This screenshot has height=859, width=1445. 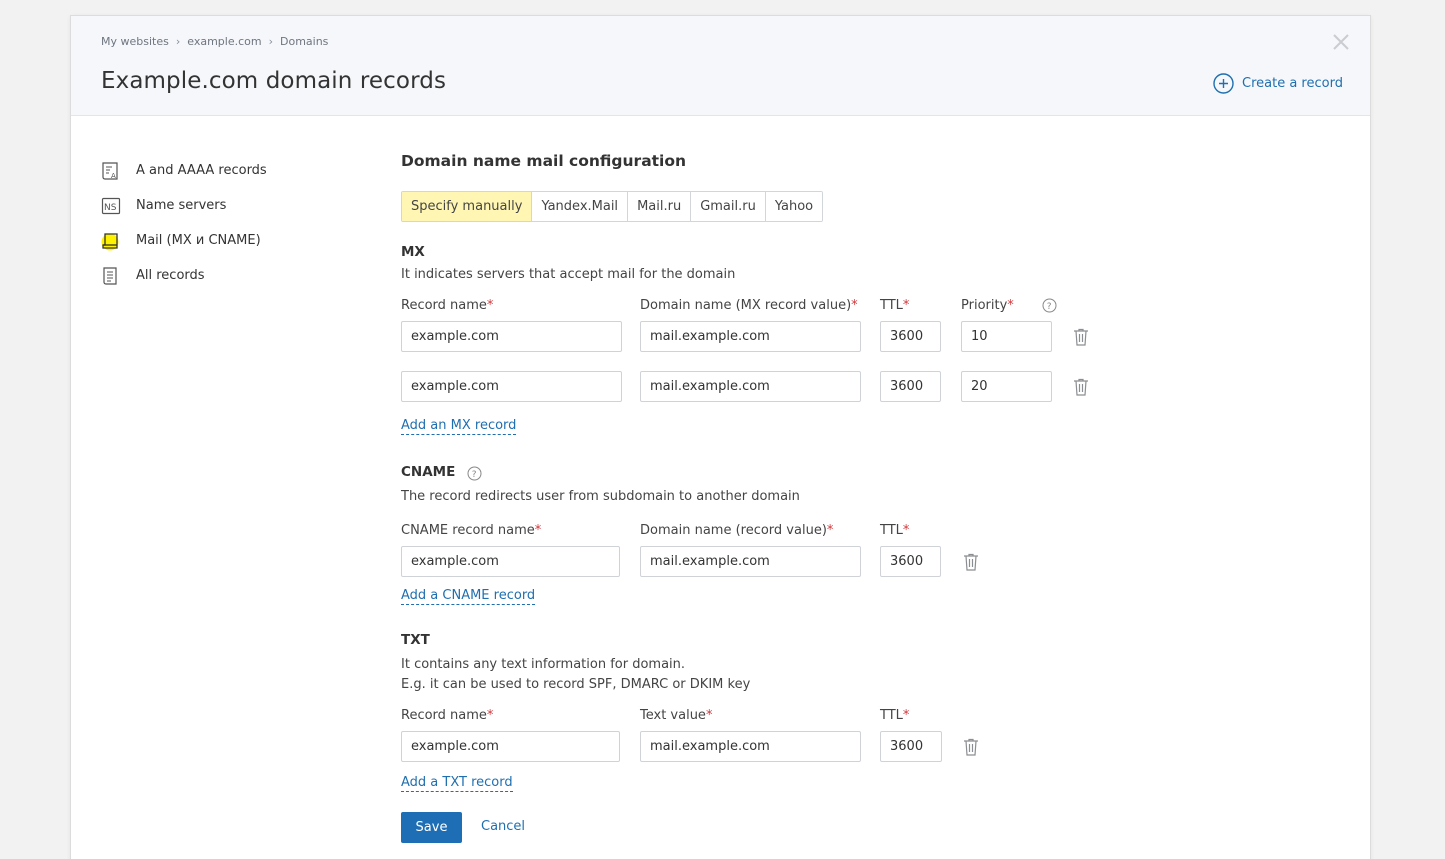 What do you see at coordinates (459, 426) in the screenshot?
I see `add-mx-record-link: Add an MX record` at bounding box center [459, 426].